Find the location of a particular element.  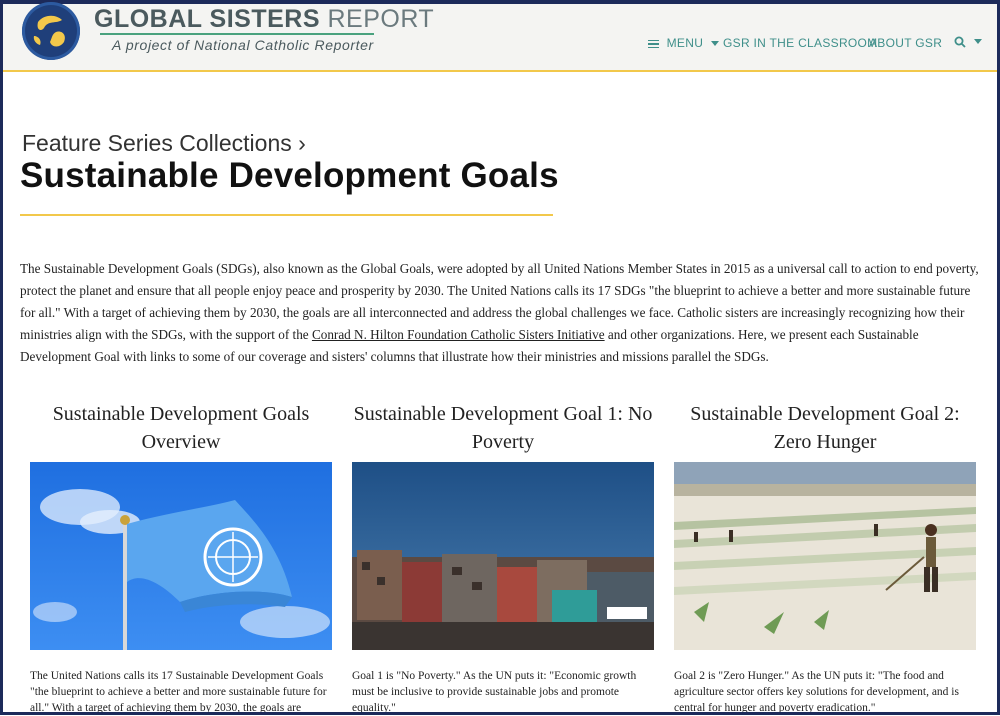

nav-gsr-classroom: GSR IN THE CLASSROOM is located at coordinates (800, 43).